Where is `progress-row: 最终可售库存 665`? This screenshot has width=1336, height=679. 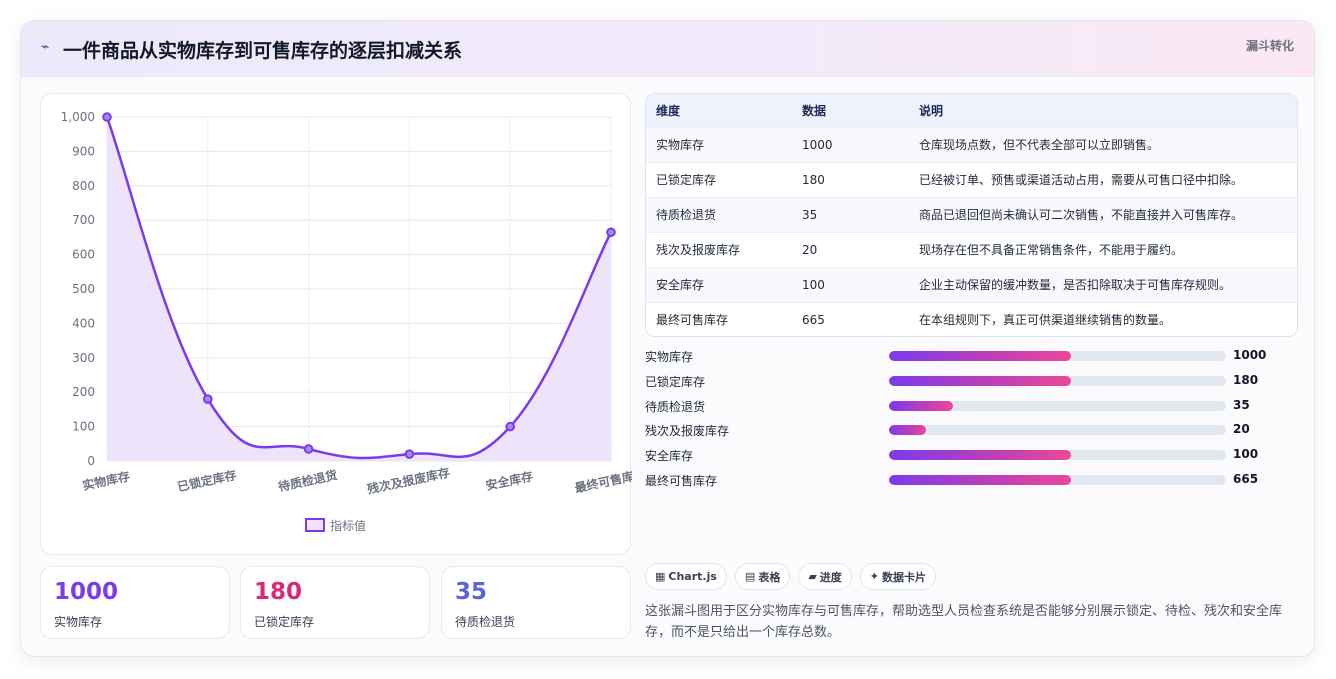 progress-row: 最终可售库存 665 is located at coordinates (971, 482).